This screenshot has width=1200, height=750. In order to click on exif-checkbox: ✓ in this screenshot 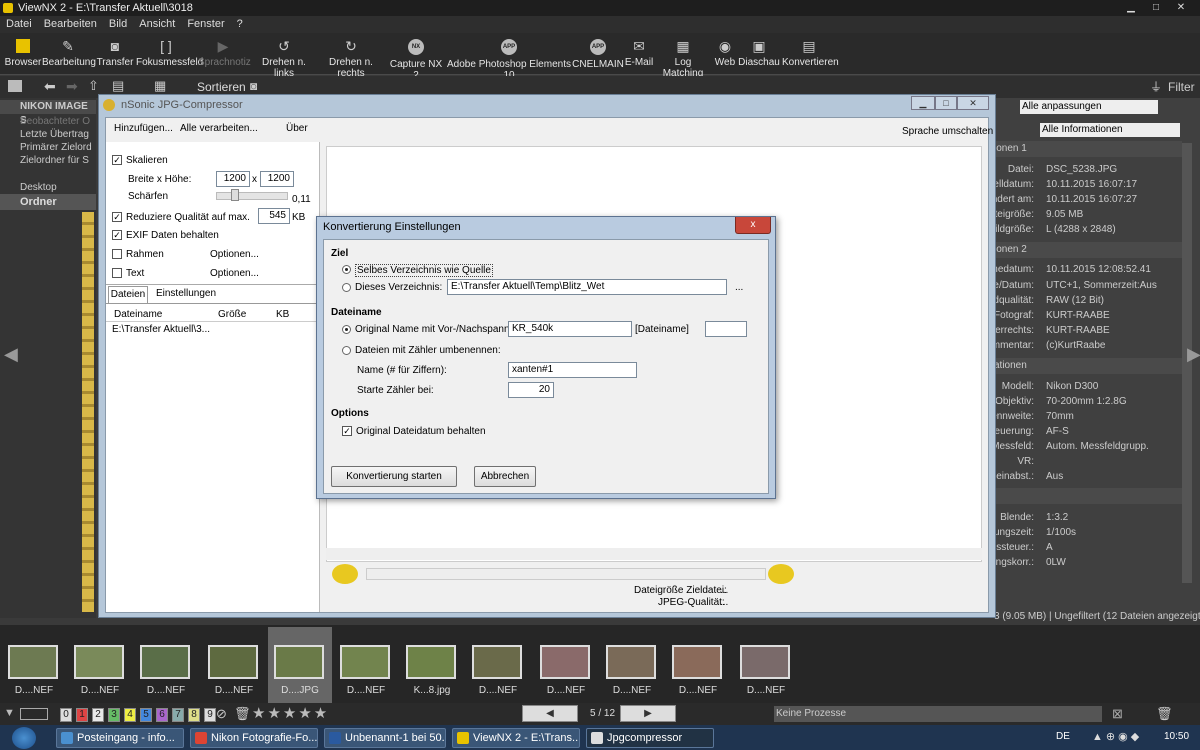, I will do `click(117, 235)`.